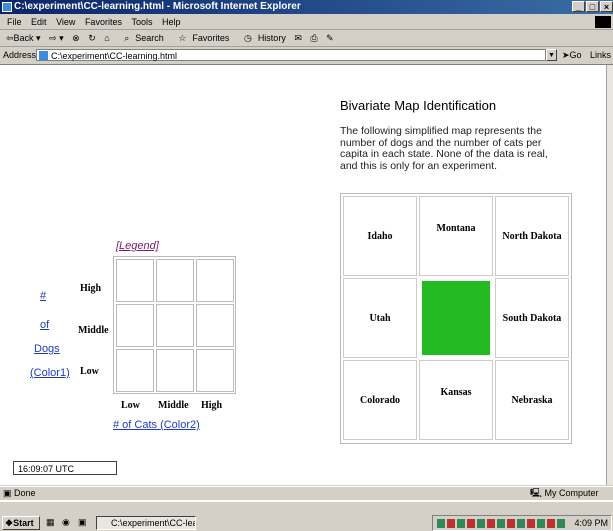 The height and width of the screenshot is (531, 613). What do you see at coordinates (591, 523) in the screenshot?
I see `tray-clock: 4:09 PM` at bounding box center [591, 523].